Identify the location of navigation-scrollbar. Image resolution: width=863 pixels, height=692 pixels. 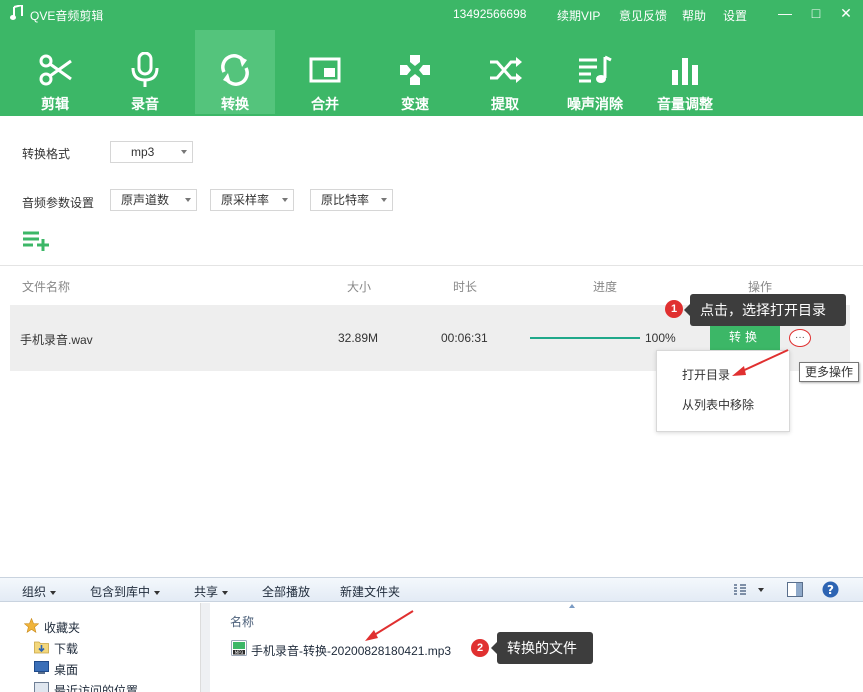
(205, 647).